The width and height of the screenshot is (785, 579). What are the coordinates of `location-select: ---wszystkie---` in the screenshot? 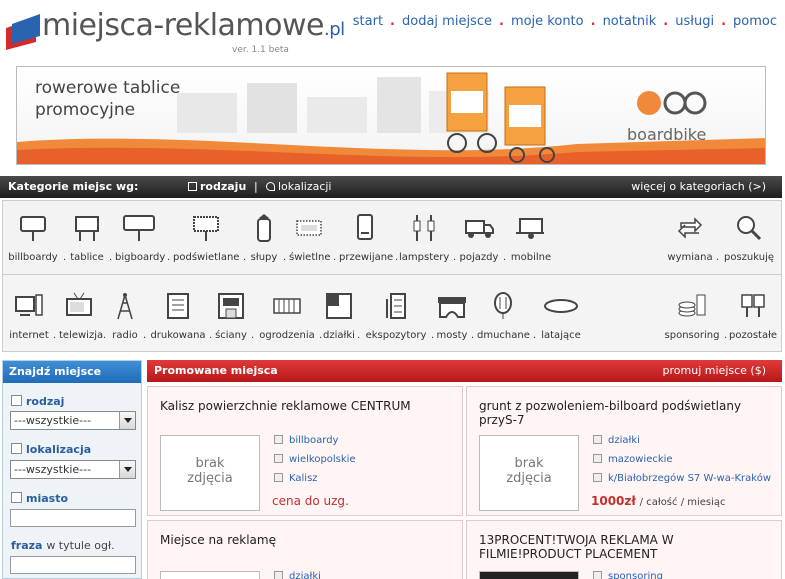 It's located at (73, 469).